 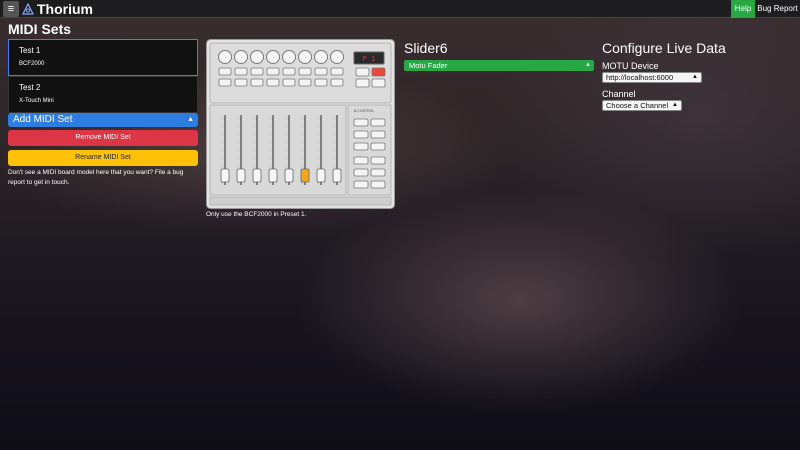 I want to click on add-midi-set-select: Add MIDI Set ▲, so click(x=103, y=120).